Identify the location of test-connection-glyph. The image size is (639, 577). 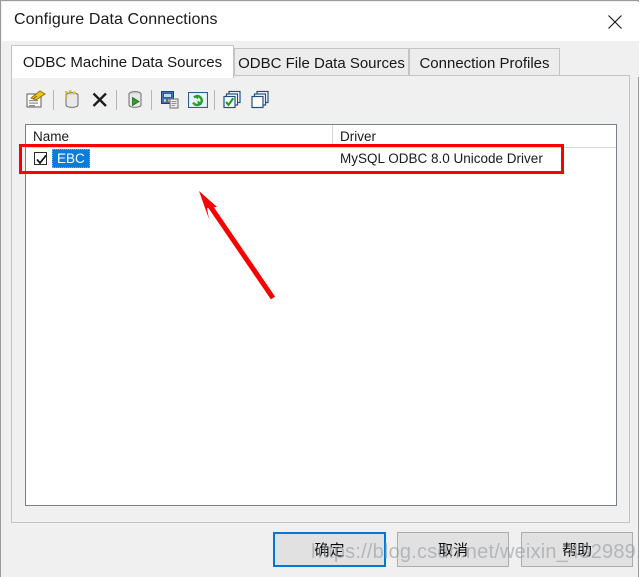
(135, 99).